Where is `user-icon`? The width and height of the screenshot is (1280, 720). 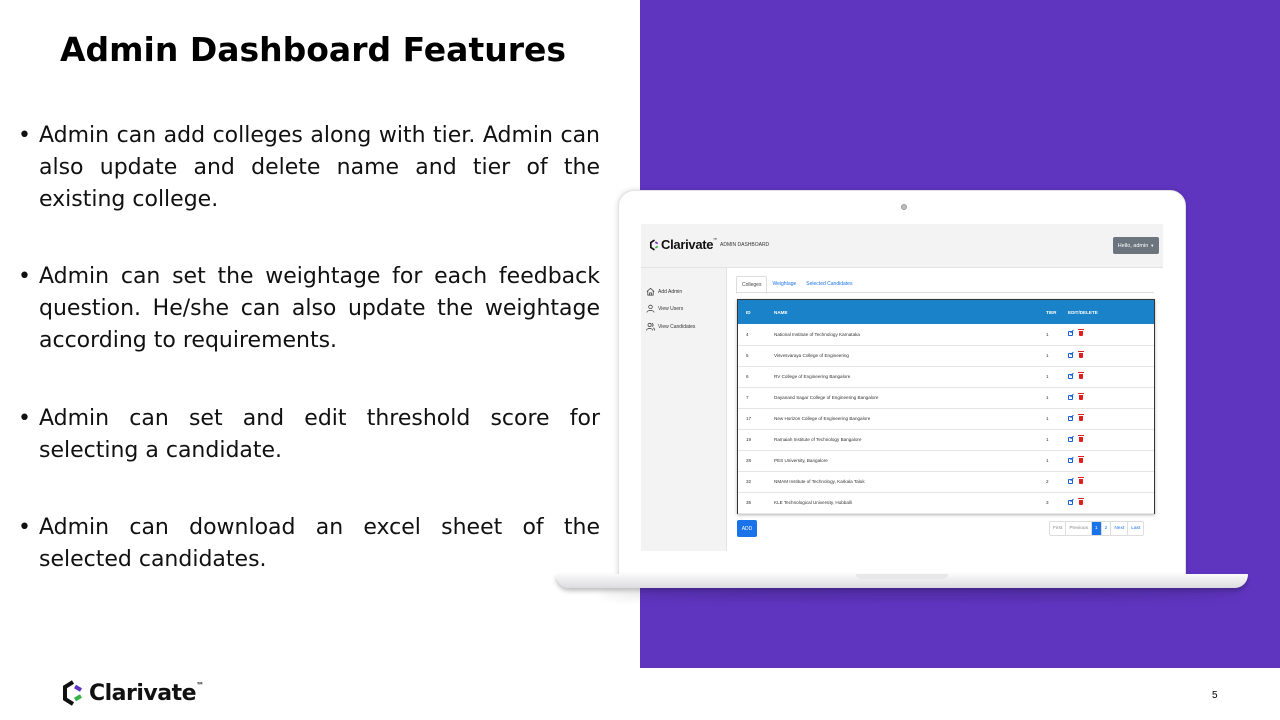
user-icon is located at coordinates (650, 308).